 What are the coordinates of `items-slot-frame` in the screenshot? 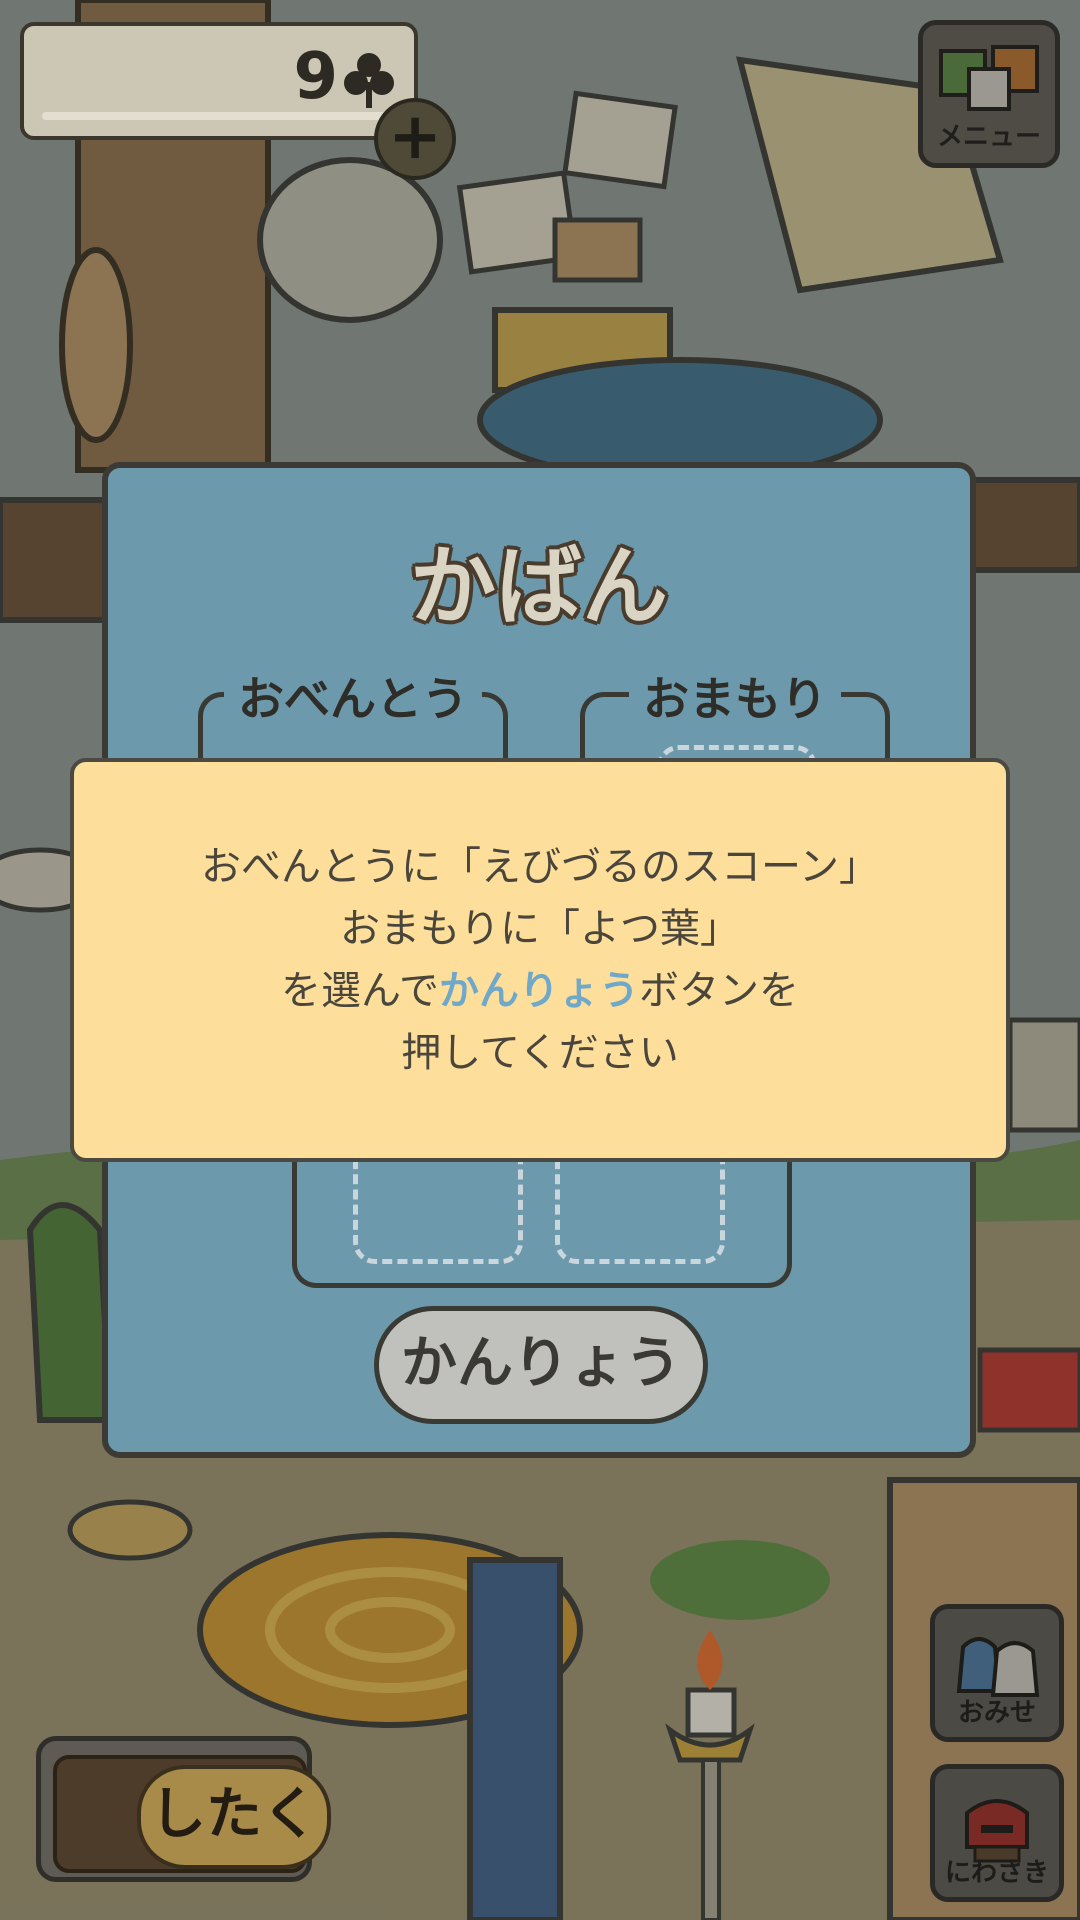 It's located at (542, 1213).